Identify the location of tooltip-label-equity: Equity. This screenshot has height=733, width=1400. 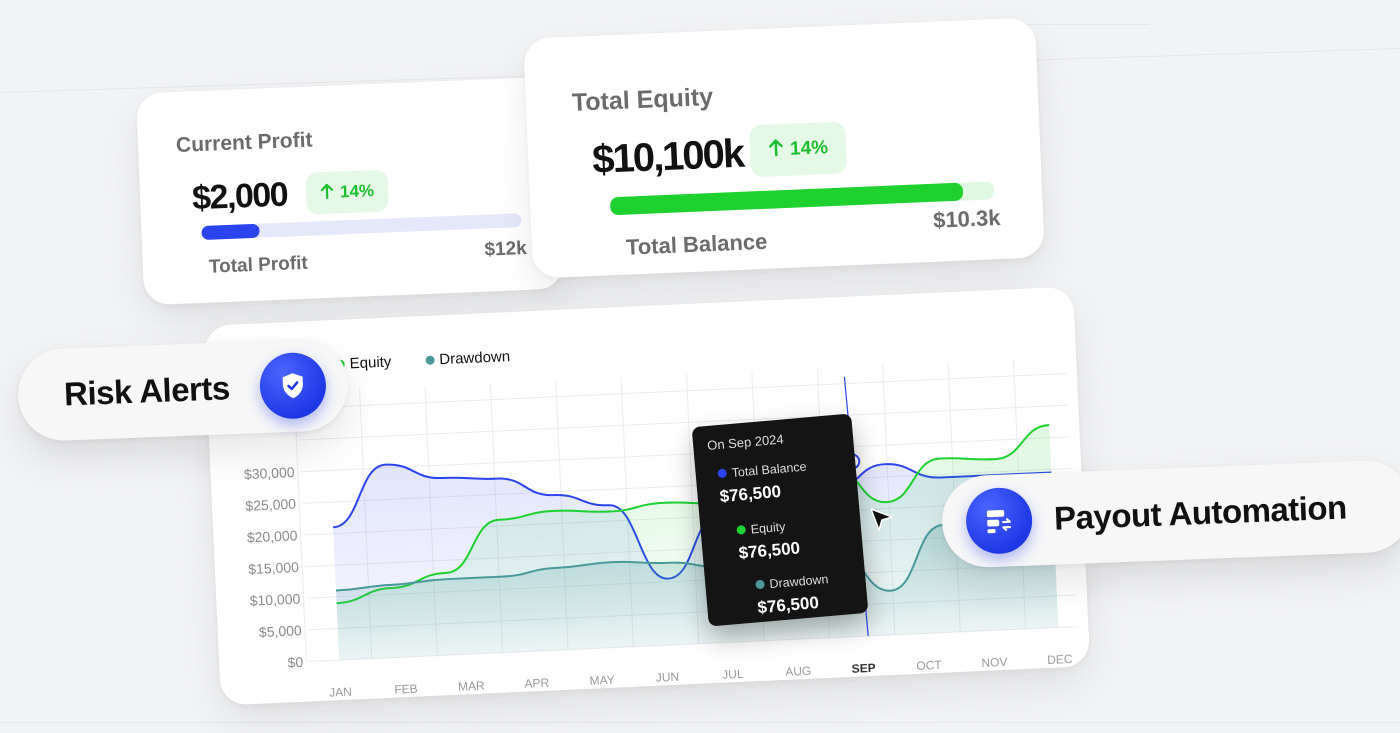
(768, 528).